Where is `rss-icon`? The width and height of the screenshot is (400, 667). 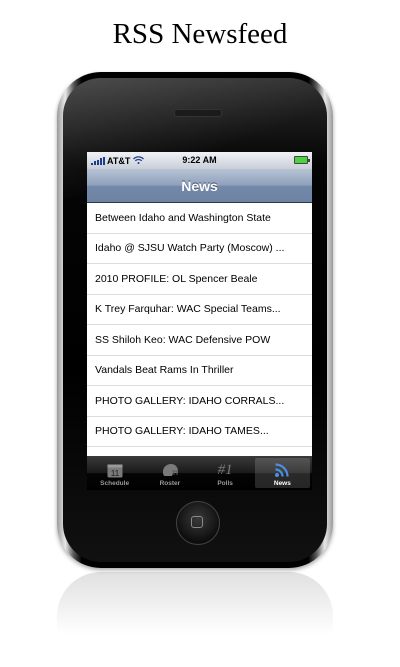
rss-icon is located at coordinates (282, 470).